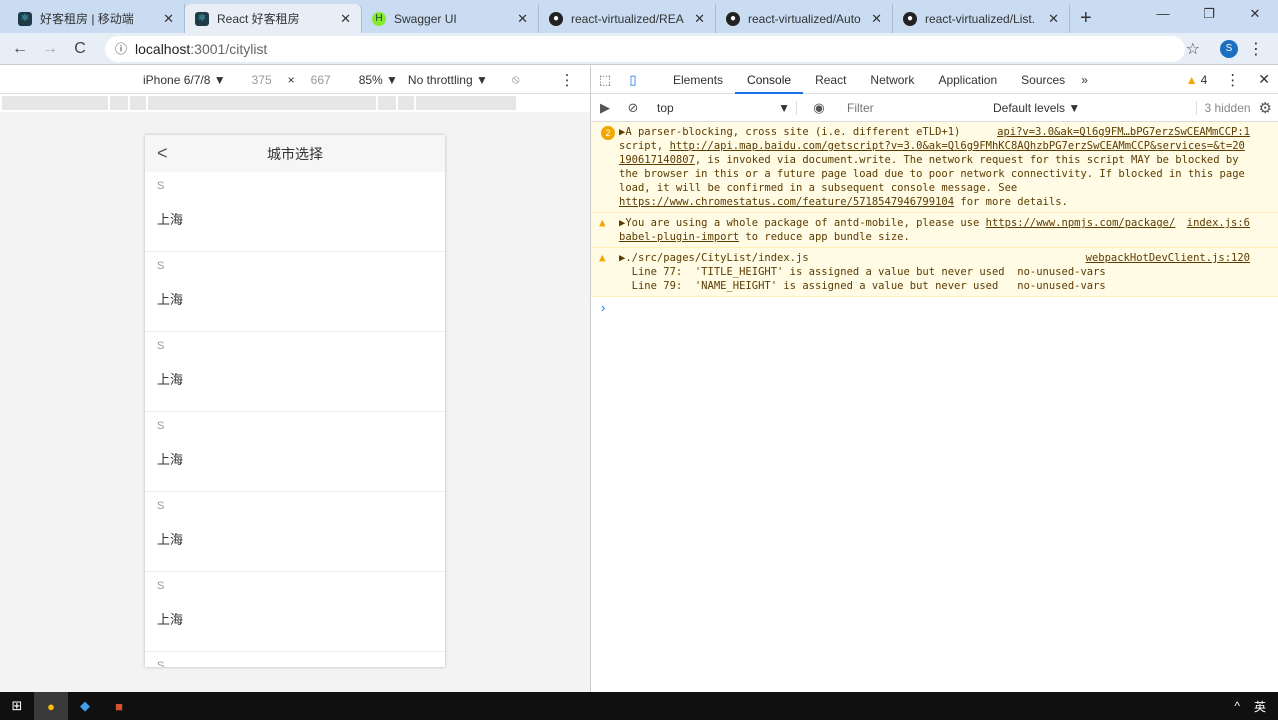 This screenshot has width=1278, height=720. I want to click on hidden-count: 3 hidden, so click(1223, 107).